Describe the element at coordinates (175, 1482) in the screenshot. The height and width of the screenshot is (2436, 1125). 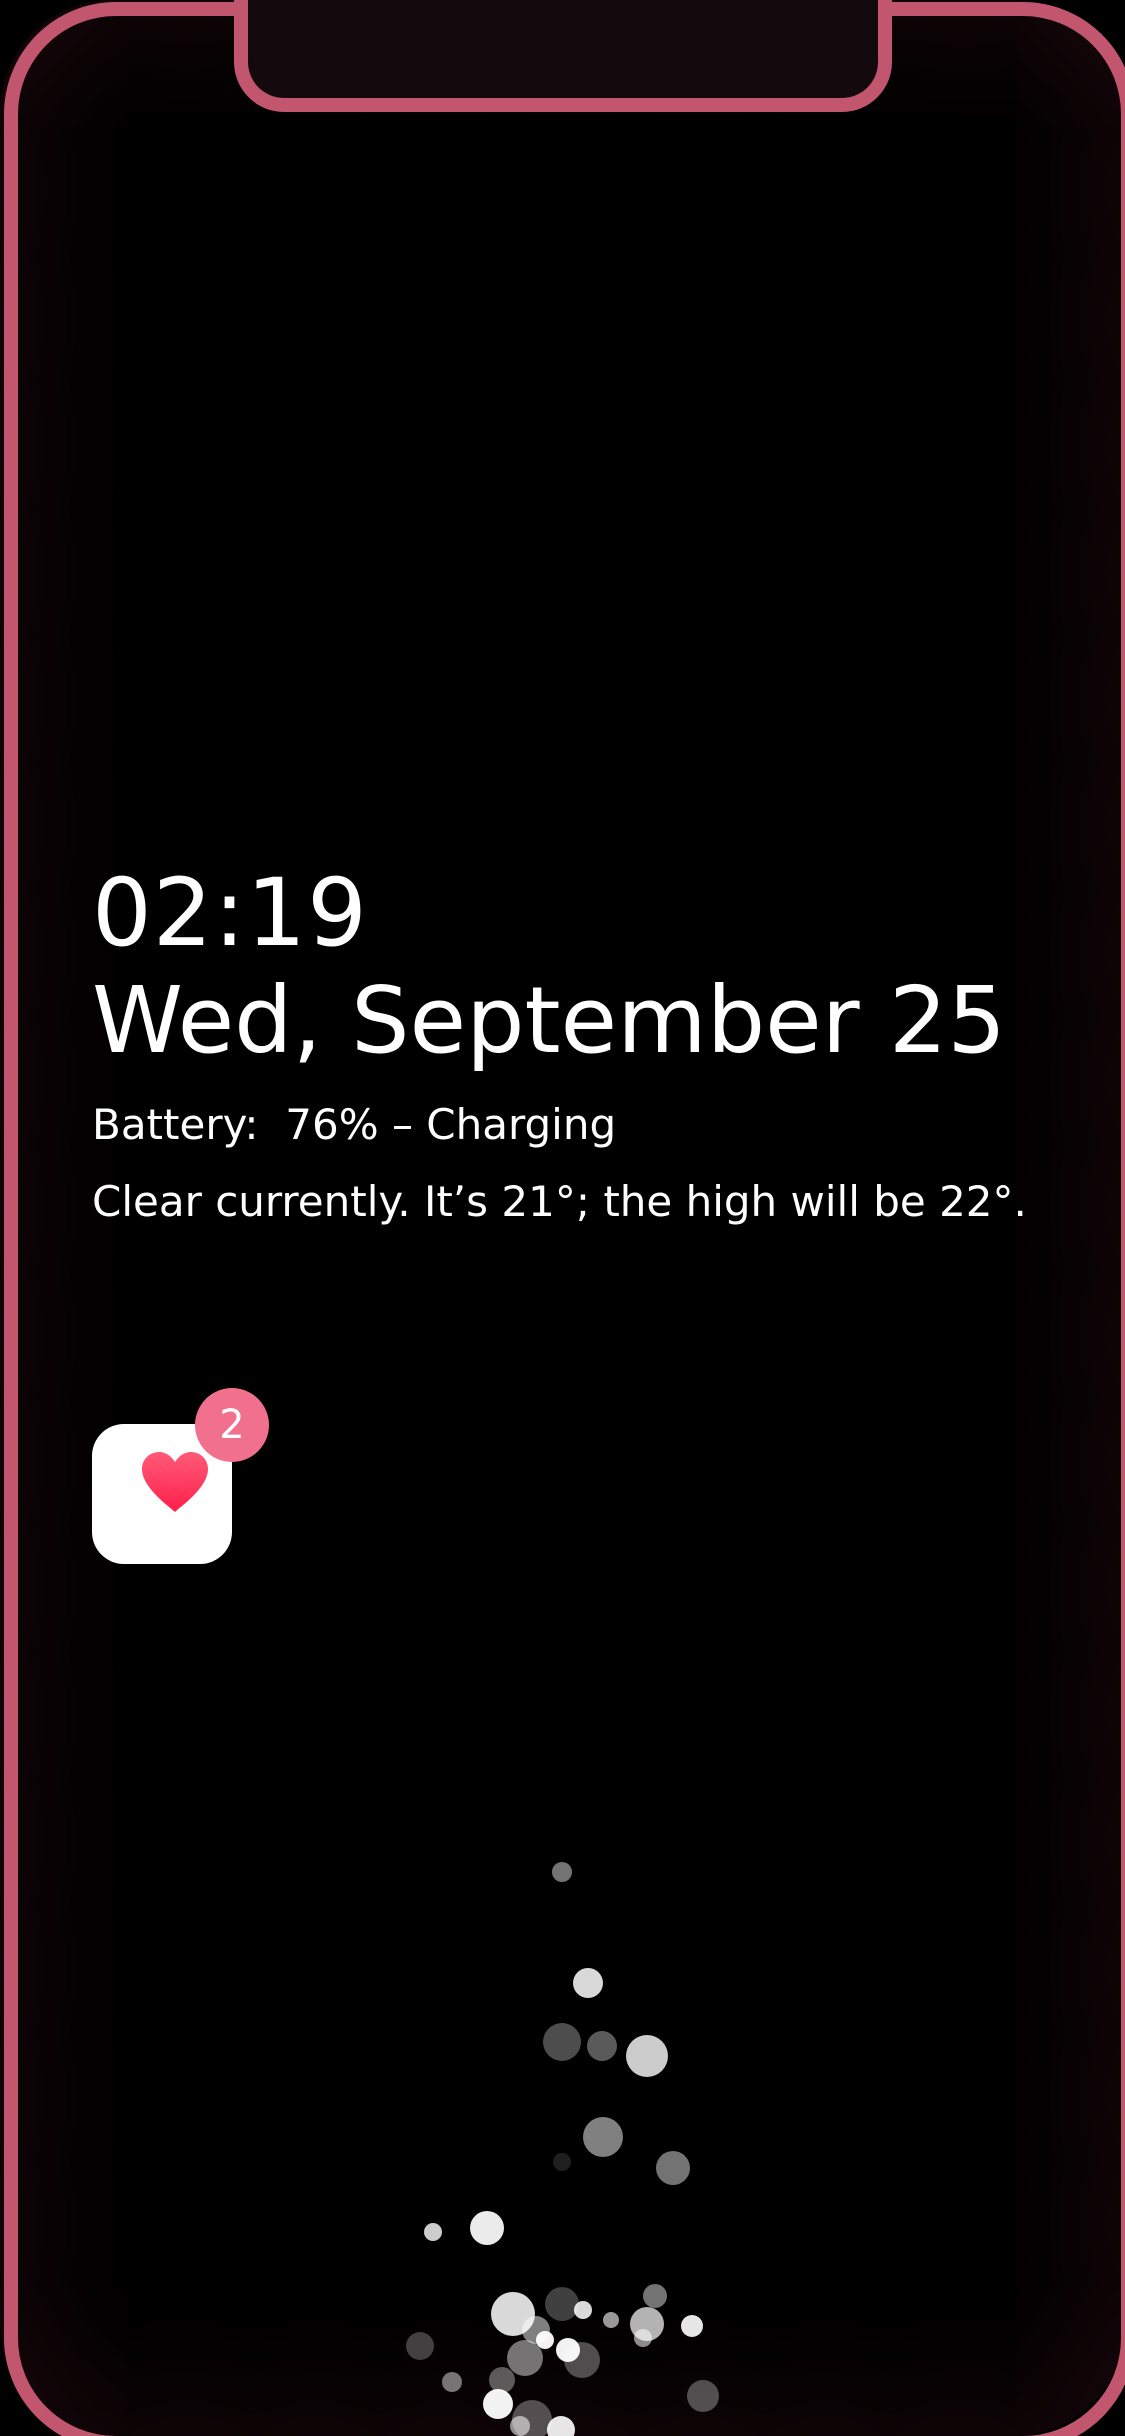
I see `heart-icon` at that location.